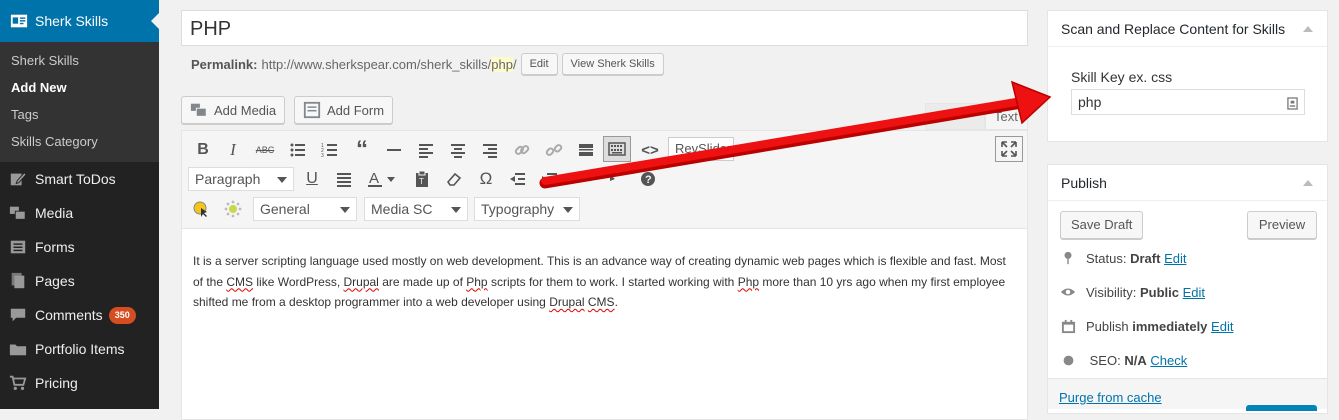 Image resolution: width=1339 pixels, height=420 pixels. What do you see at coordinates (502, 64) in the screenshot?
I see `permalink-slug: php` at bounding box center [502, 64].